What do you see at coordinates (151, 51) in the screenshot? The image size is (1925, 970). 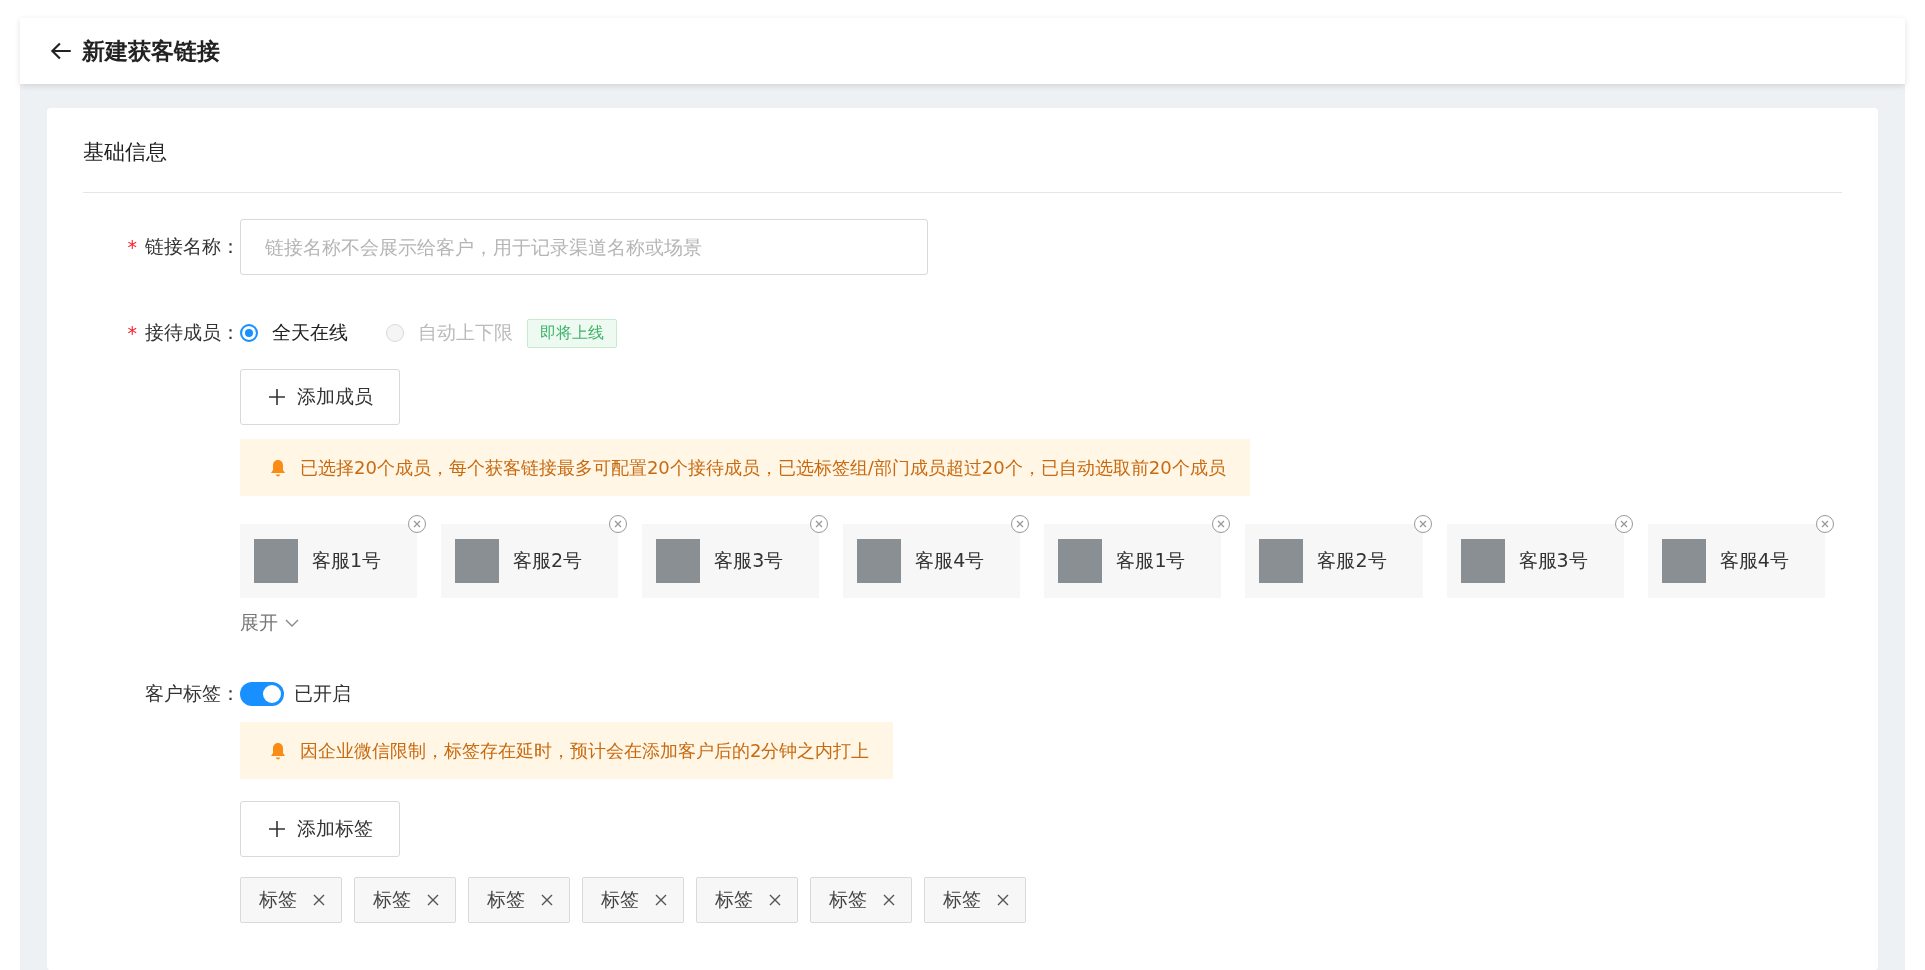 I see `page-title: 新建获客链接` at bounding box center [151, 51].